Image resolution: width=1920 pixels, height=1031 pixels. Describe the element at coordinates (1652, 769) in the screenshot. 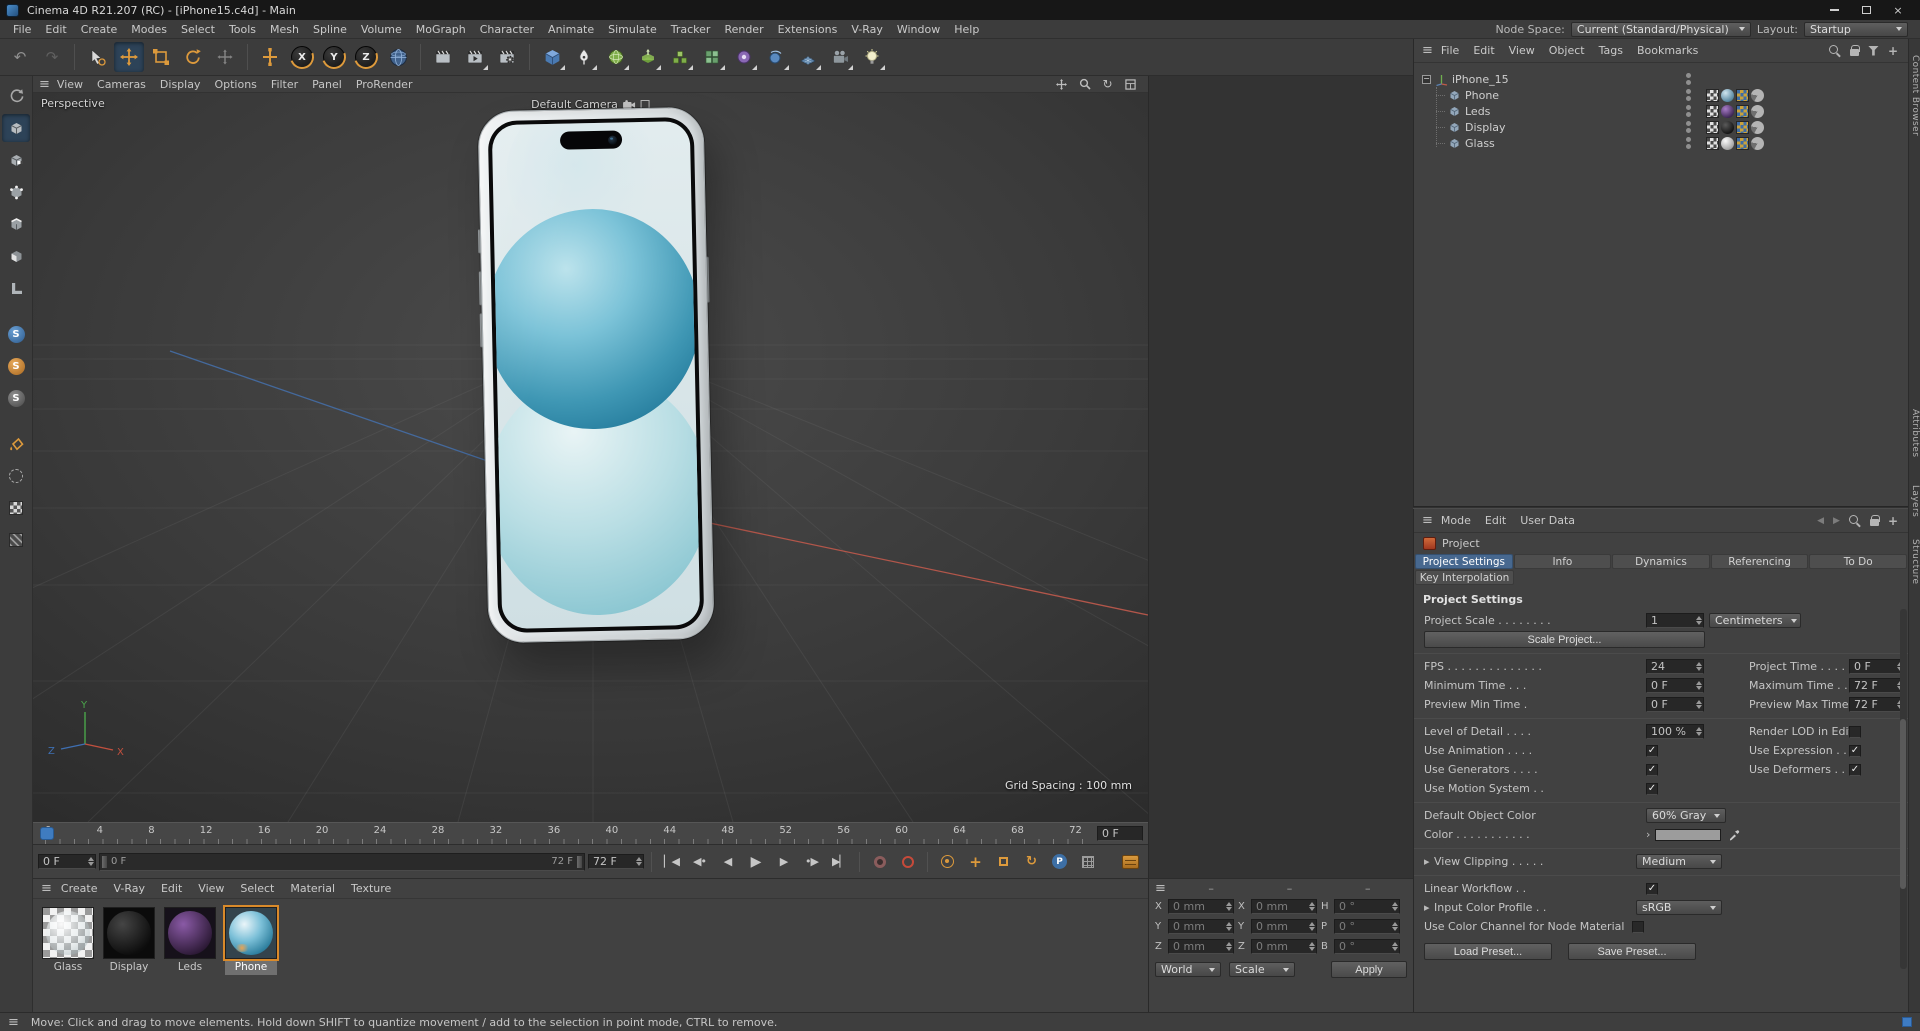

I see `use-generators-checkbox: ✓` at that location.